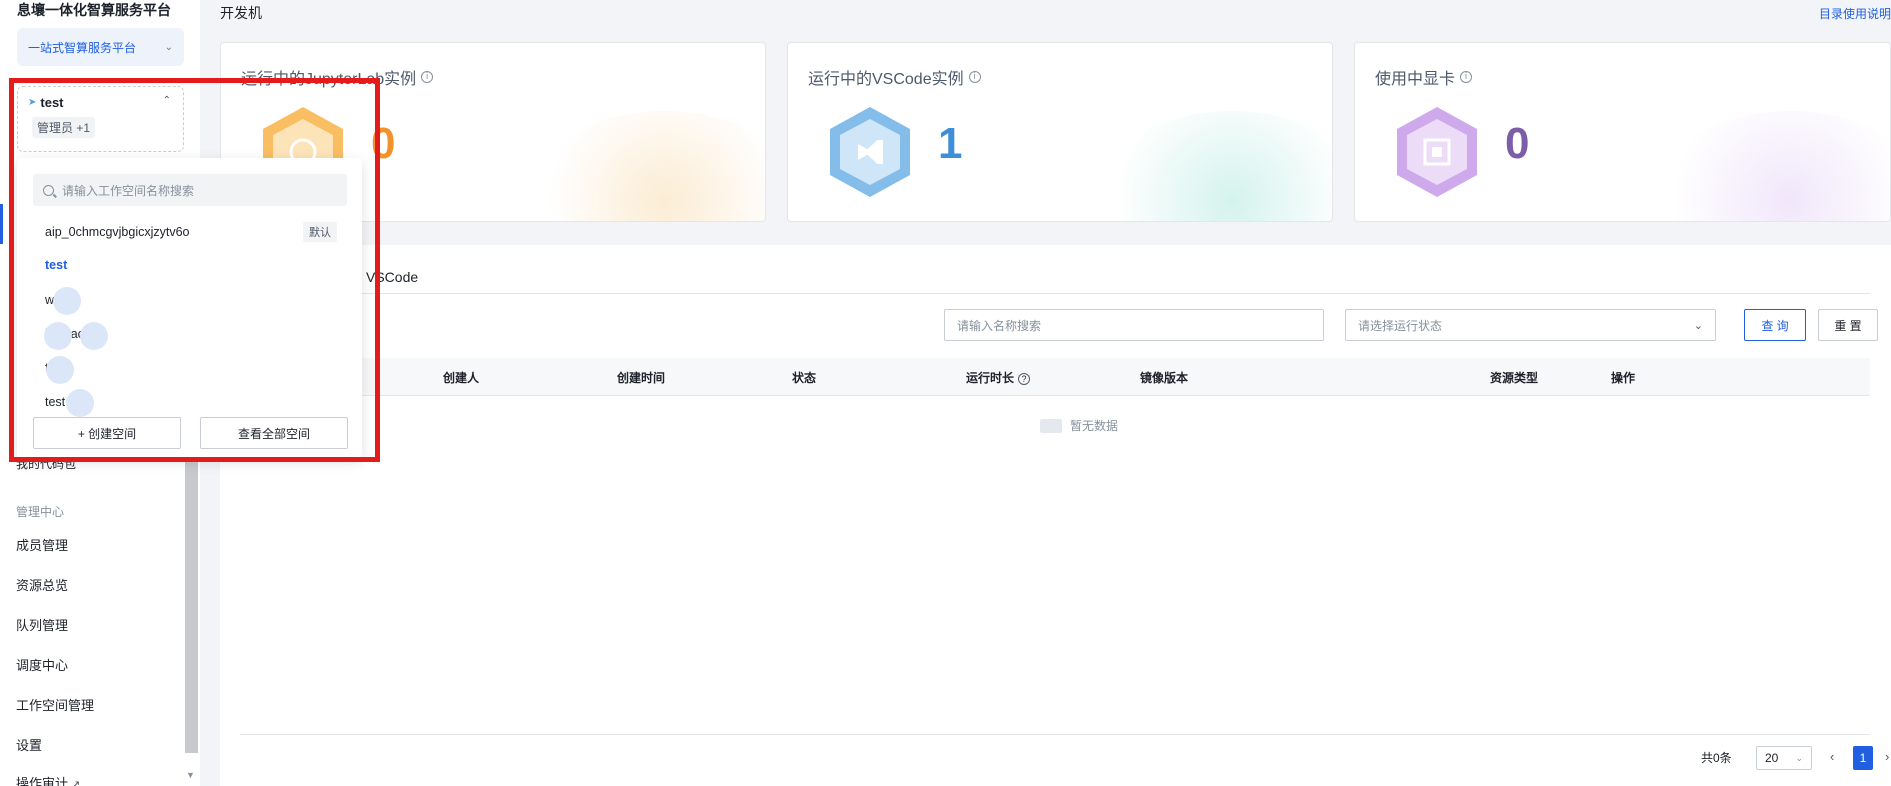 The width and height of the screenshot is (1891, 786). Describe the element at coordinates (950, 143) in the screenshot. I see `stat-value: 1` at that location.